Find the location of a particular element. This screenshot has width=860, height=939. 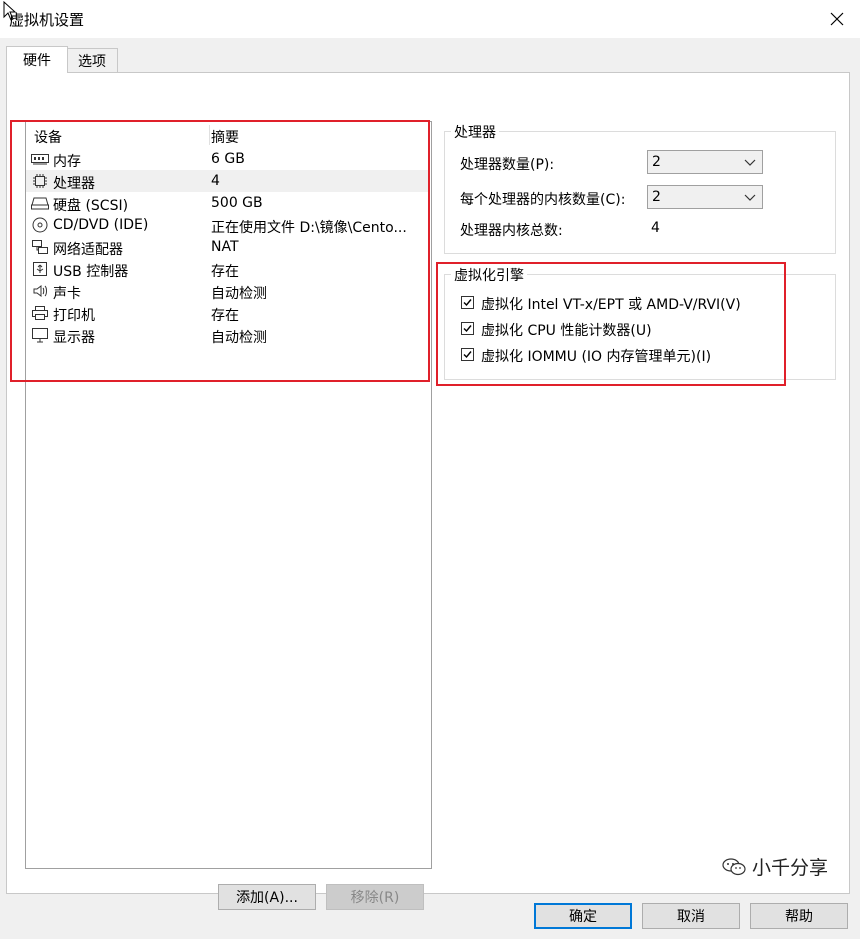

ok-button: 确定 is located at coordinates (583, 916).